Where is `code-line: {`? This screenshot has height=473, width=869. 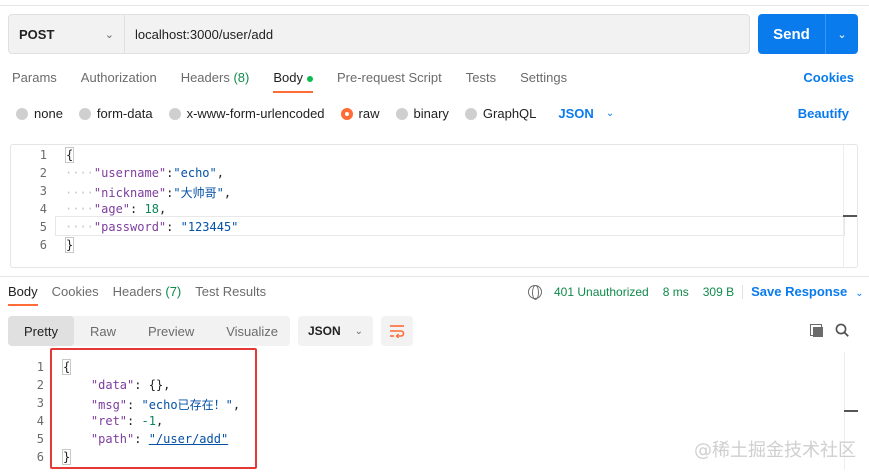 code-line: { is located at coordinates (70, 155).